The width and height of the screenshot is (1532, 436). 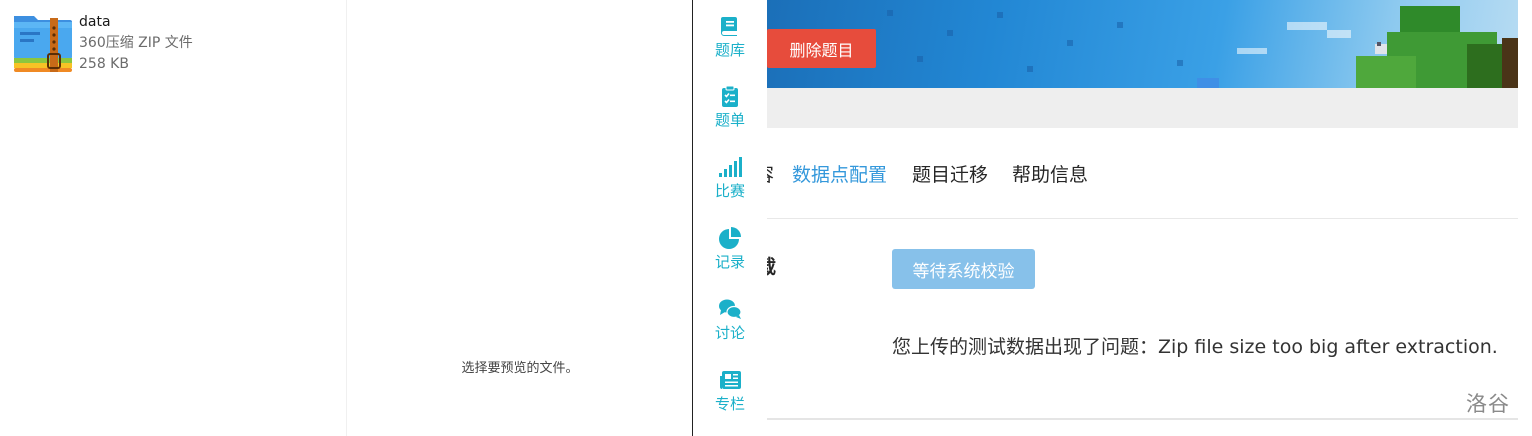 I want to click on nav-item-problem-bank: 题库, so click(x=730, y=33).